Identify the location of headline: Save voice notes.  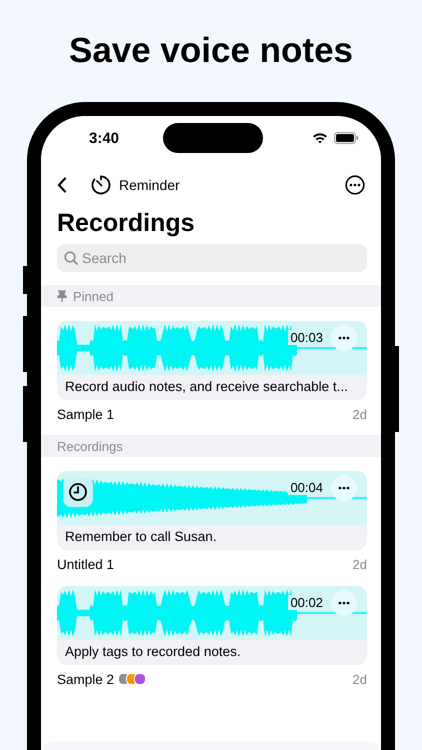
(211, 51).